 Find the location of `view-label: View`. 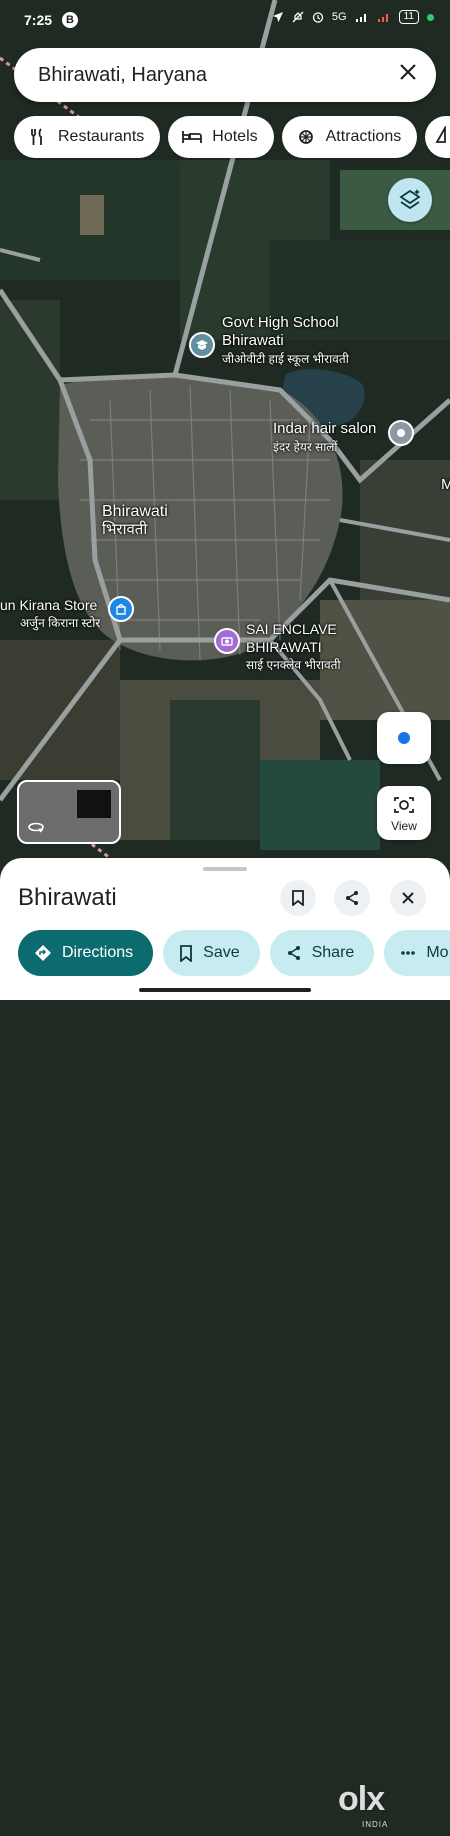

view-label: View is located at coordinates (404, 826).